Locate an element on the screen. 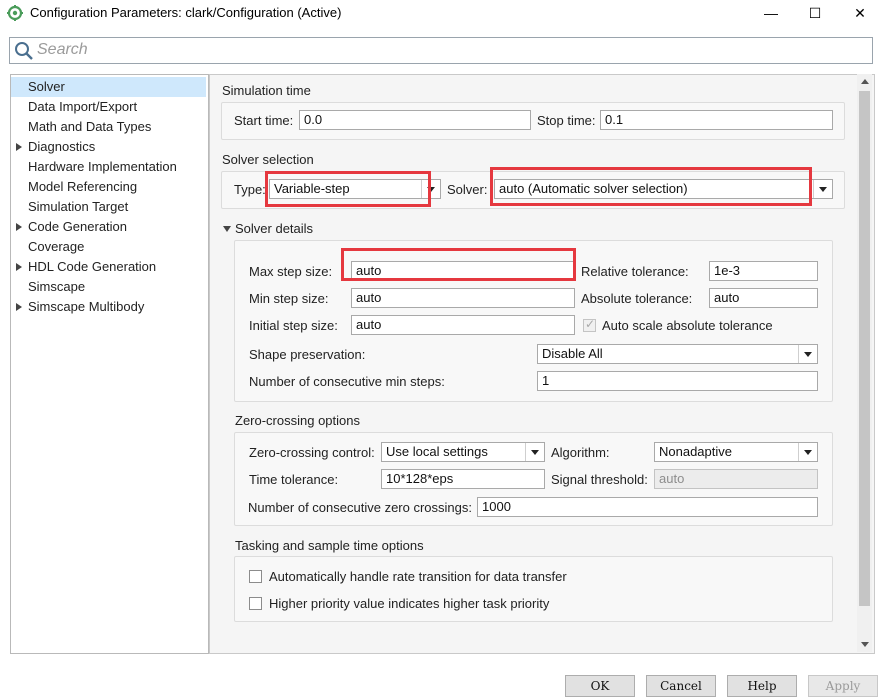  auto-scale-label: Auto scale absolute tolerance is located at coordinates (687, 325).